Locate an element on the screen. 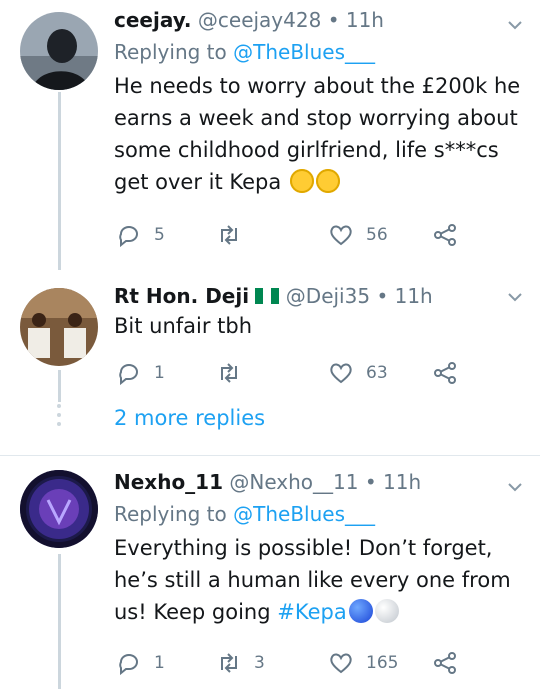 The height and width of the screenshot is (689, 540). hashtag-link: #Kepa is located at coordinates (311, 612).